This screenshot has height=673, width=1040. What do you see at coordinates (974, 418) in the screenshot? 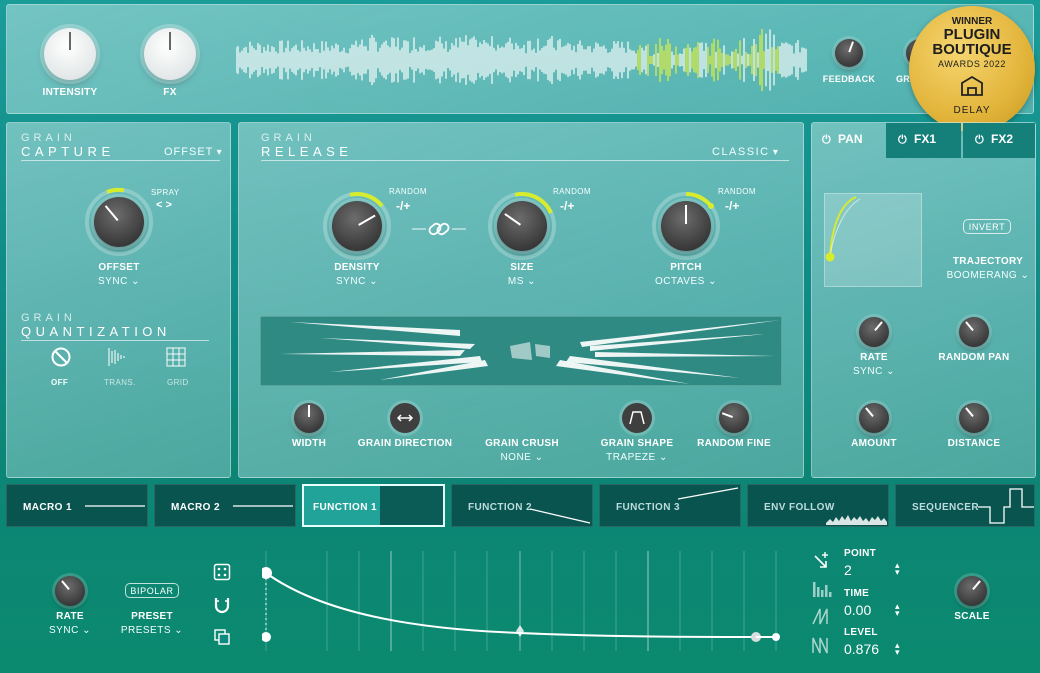
I see `distance-knob` at bounding box center [974, 418].